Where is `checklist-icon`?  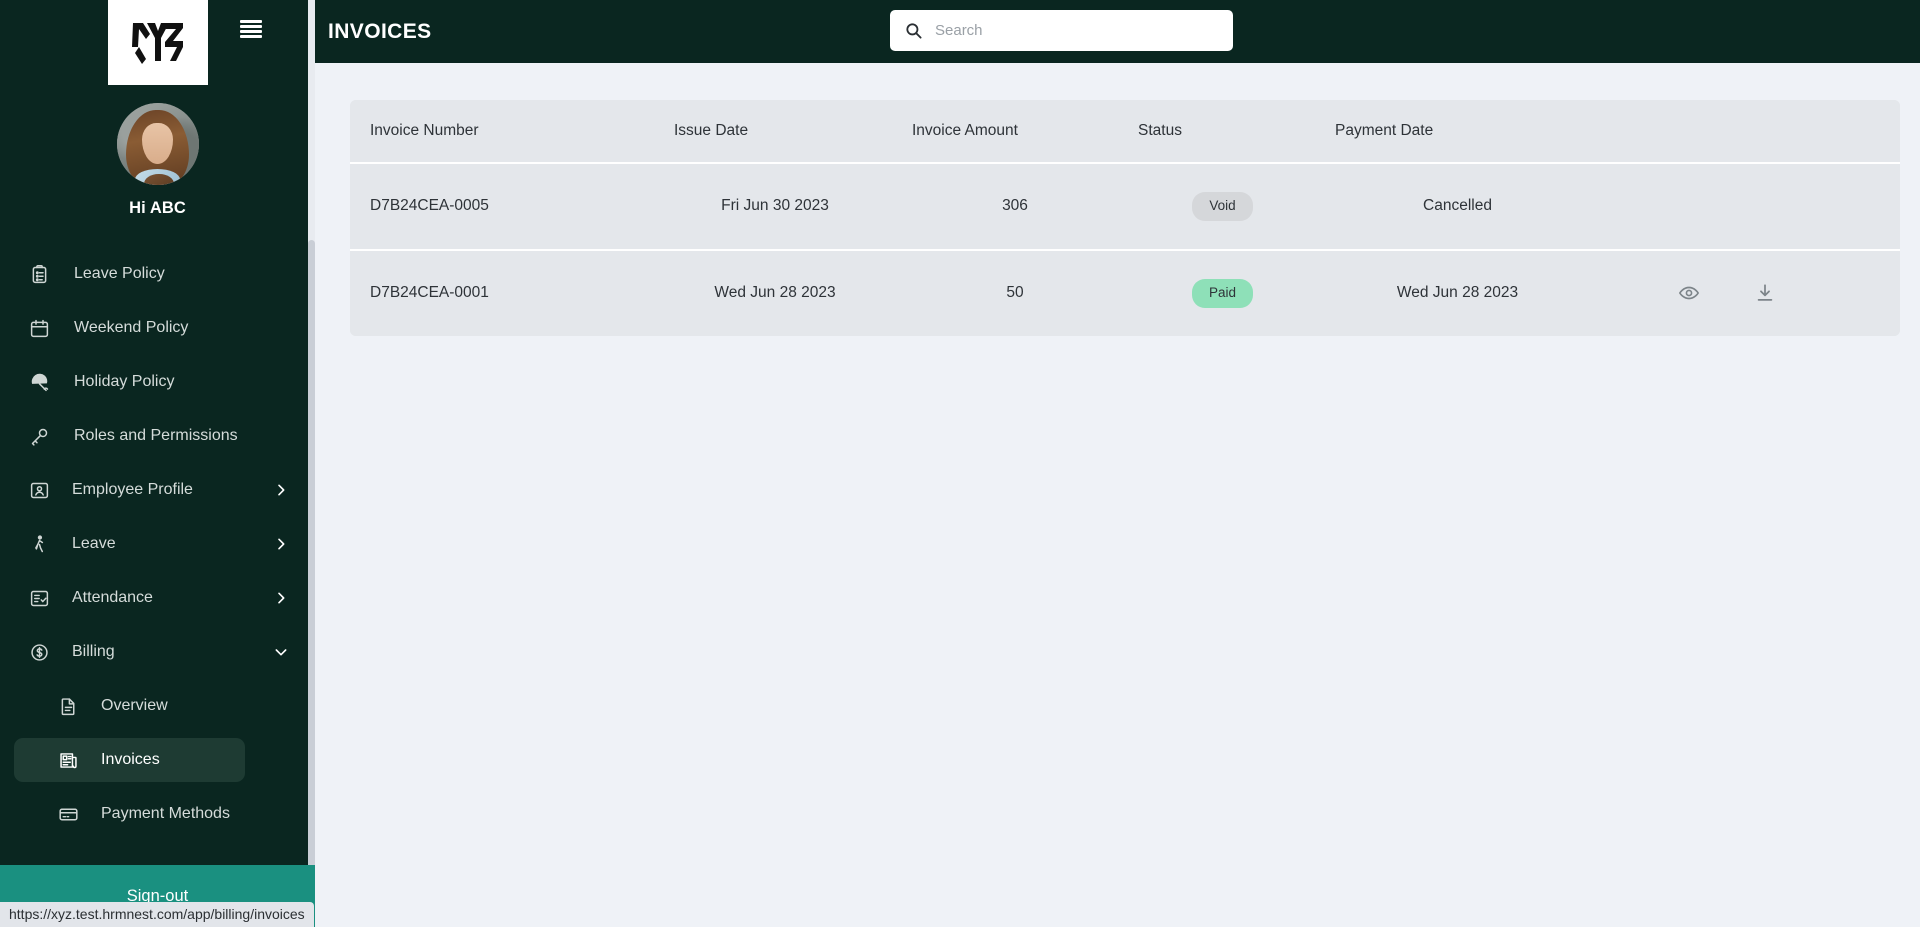
checklist-icon is located at coordinates (39, 598).